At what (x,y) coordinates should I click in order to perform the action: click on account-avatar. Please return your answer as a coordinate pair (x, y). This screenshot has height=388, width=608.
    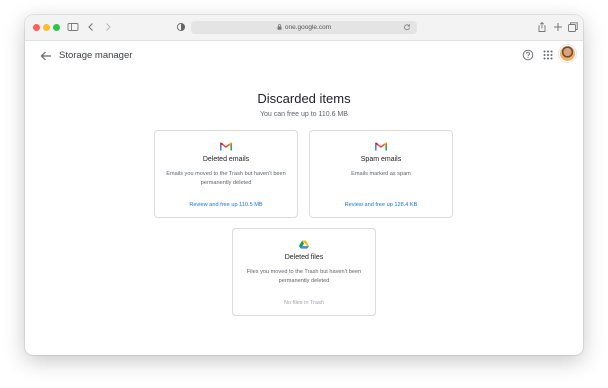
    Looking at the image, I should click on (567, 53).